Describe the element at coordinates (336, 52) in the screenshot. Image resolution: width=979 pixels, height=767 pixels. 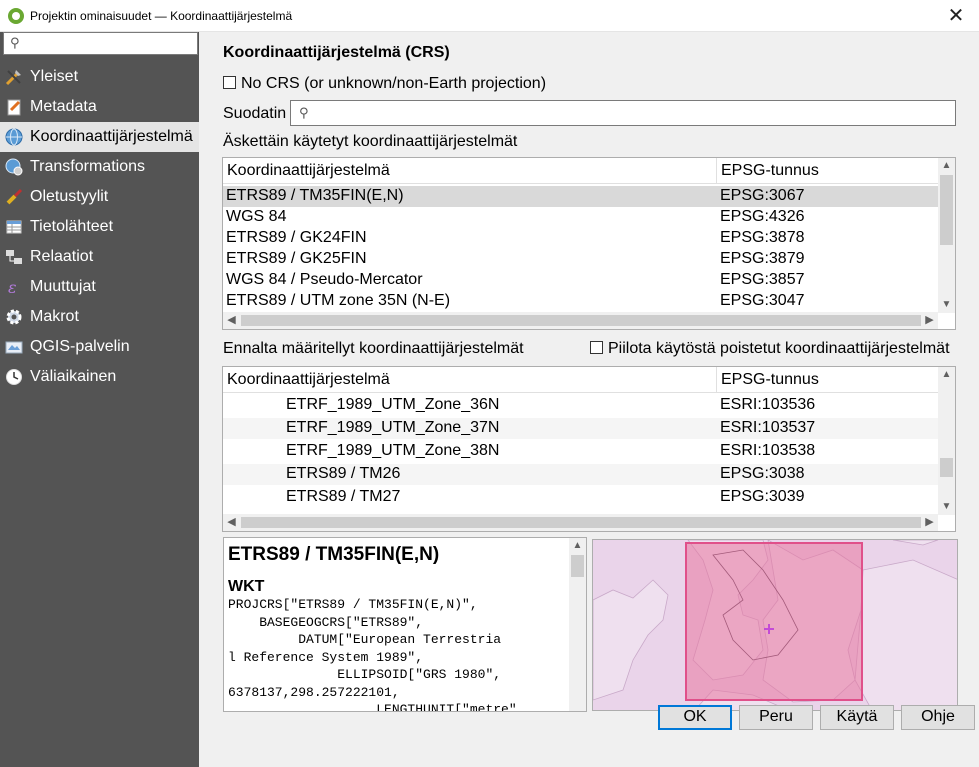
I see `page-title: Koordinaattijärjestelmä (CRS)` at that location.